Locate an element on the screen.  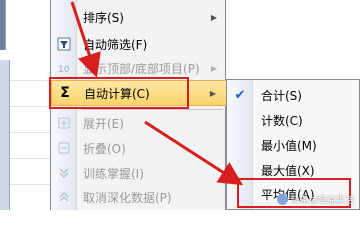
menu-item-undrill: 取消深化数据(P) is located at coordinates (139, 197).